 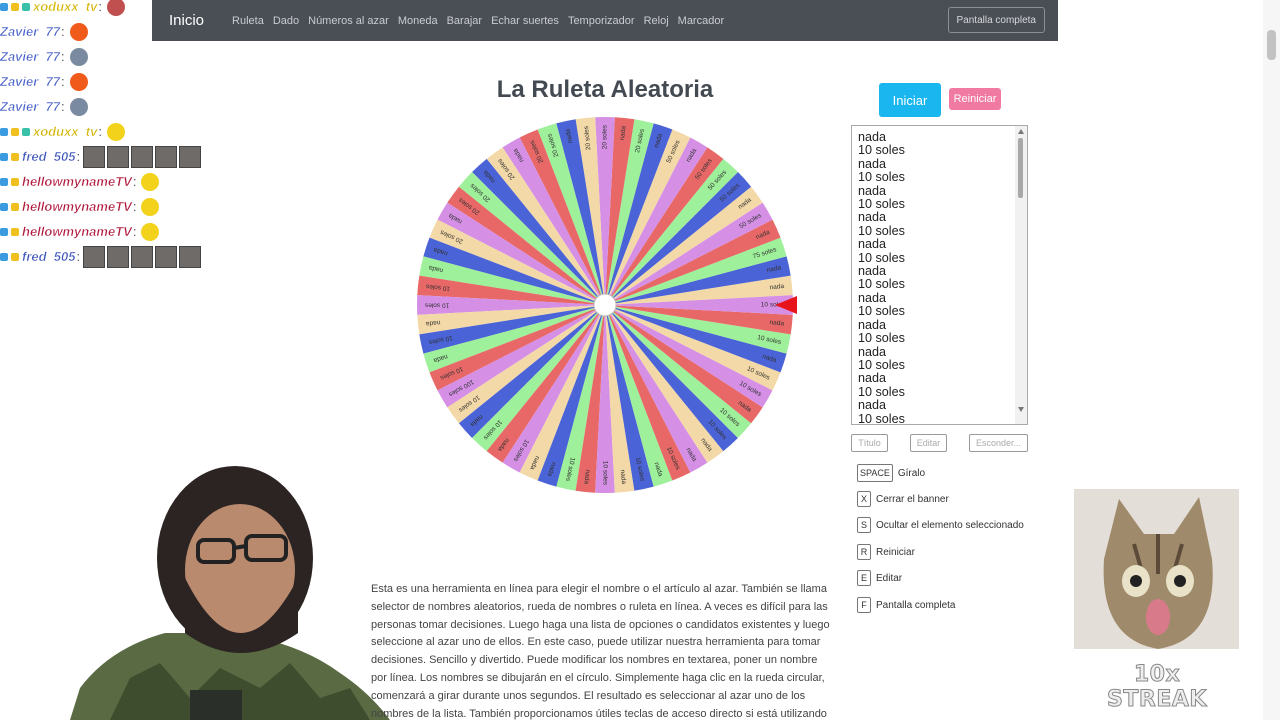 I want to click on nav-link-ruleta: Ruleta, so click(x=248, y=21).